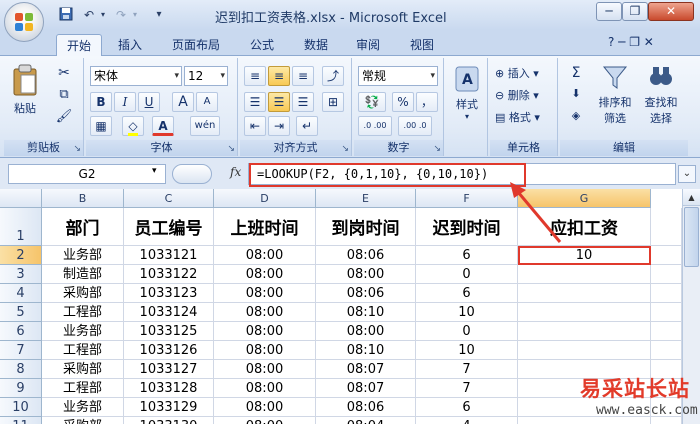 The height and width of the screenshot is (424, 700). What do you see at coordinates (64, 96) in the screenshot?
I see `copy-icon: ⧉` at bounding box center [64, 96].